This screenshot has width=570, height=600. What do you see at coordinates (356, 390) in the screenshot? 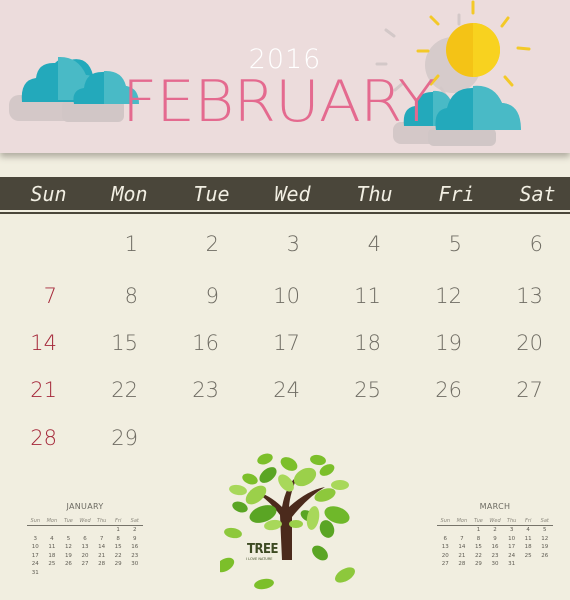
I see `day-cell: 25` at bounding box center [356, 390].